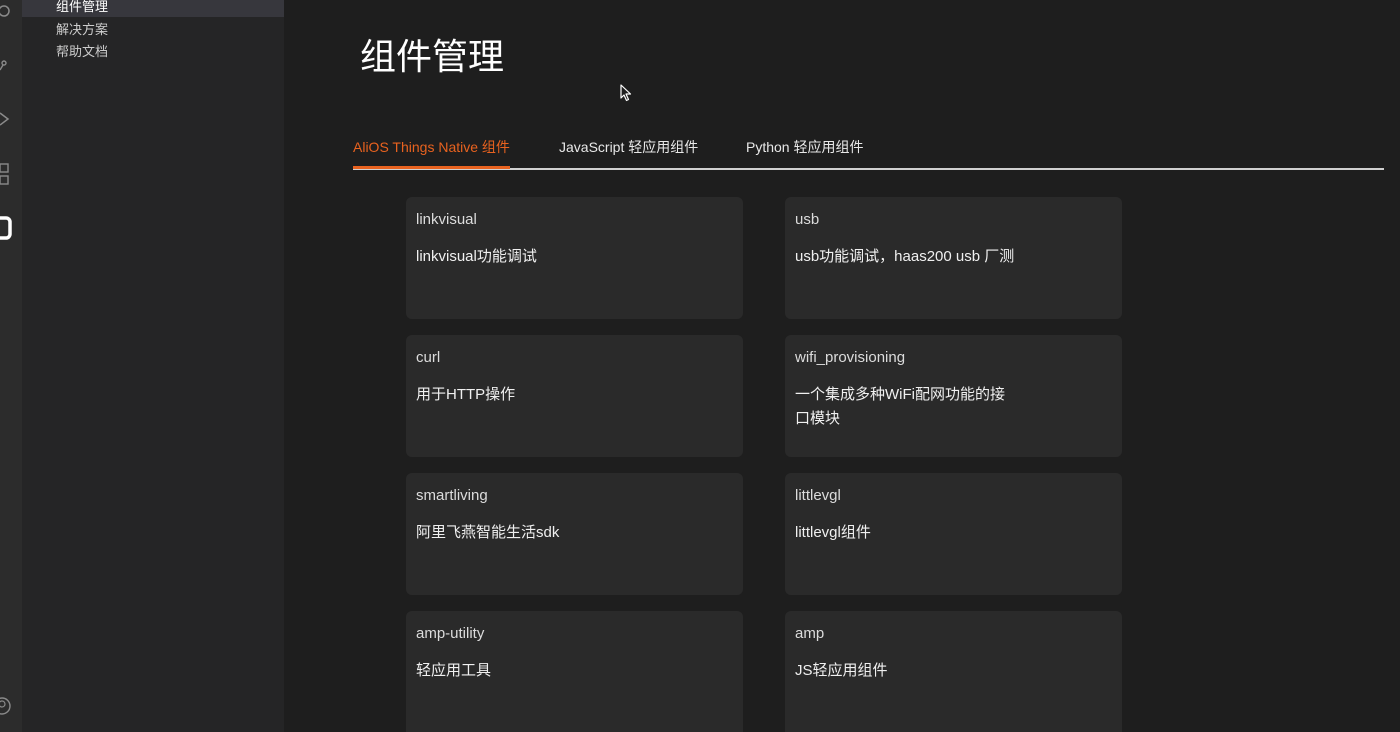 Image resolution: width=1400 pixels, height=732 pixels. I want to click on component-description: usb功能调试，haas200 usb 厂测, so click(905, 256).